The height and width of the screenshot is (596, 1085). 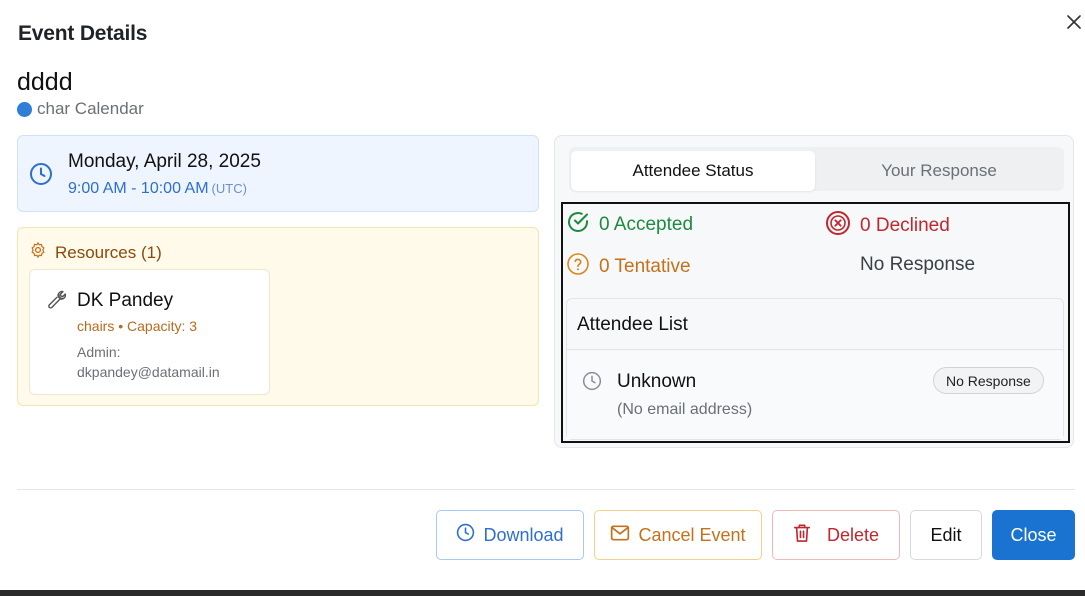 I want to click on resource-meta: chairs • Capacity: 3, so click(x=137, y=326).